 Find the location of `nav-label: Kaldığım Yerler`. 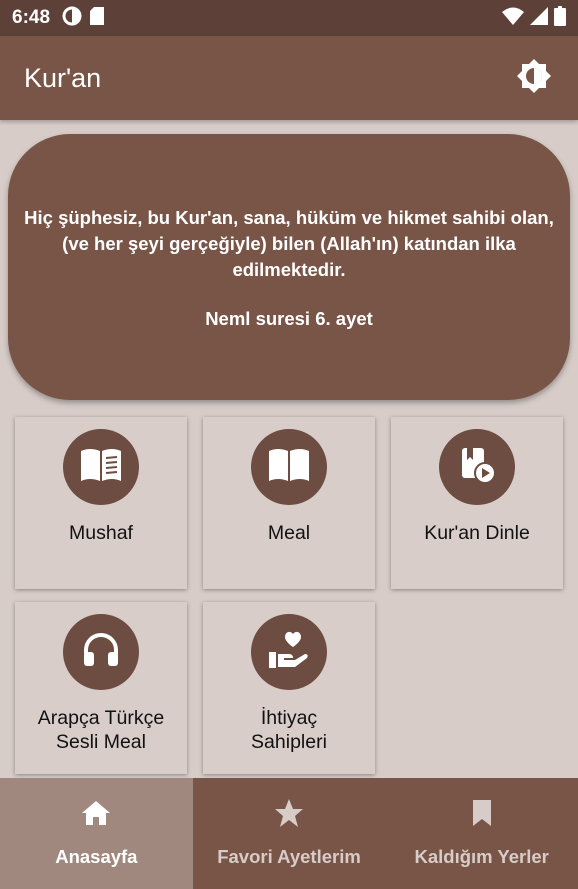

nav-label: Kaldığım Yerler is located at coordinates (481, 856).